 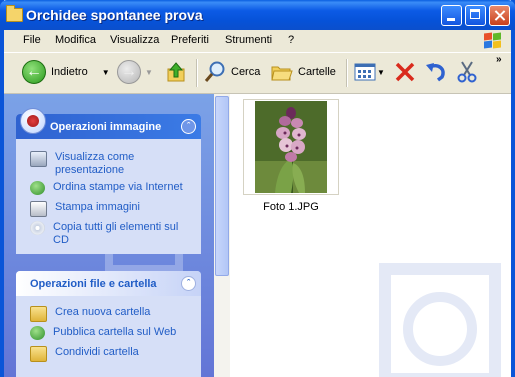 I want to click on delete-icon, so click(x=405, y=72).